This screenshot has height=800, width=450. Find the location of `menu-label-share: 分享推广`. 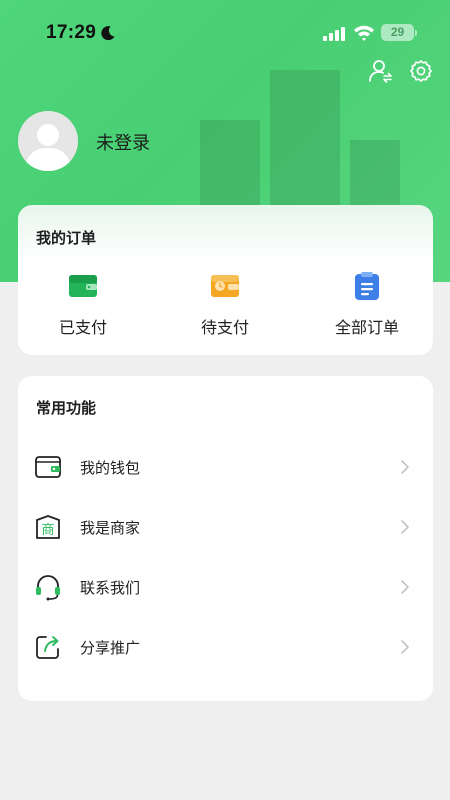

menu-label-share: 分享推广 is located at coordinates (110, 648).